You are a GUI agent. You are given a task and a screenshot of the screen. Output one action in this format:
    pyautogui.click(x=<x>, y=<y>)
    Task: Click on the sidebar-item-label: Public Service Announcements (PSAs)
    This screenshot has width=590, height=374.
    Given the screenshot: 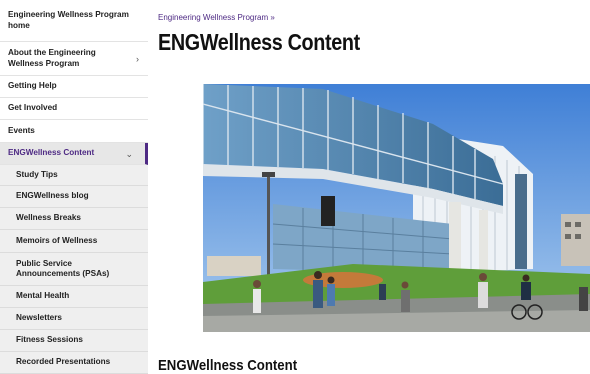 What is the action you would take?
    pyautogui.click(x=63, y=268)
    